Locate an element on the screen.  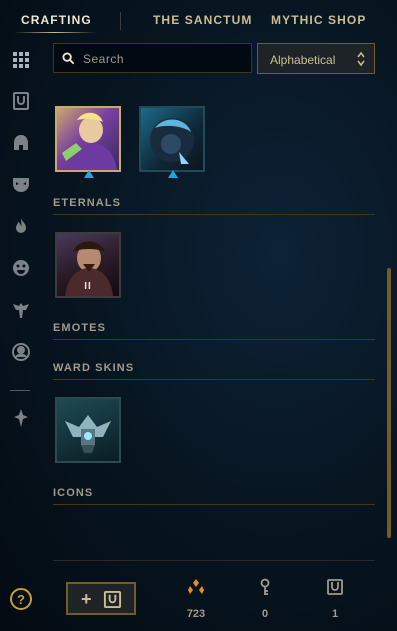
grid-icon is located at coordinates (21, 60).